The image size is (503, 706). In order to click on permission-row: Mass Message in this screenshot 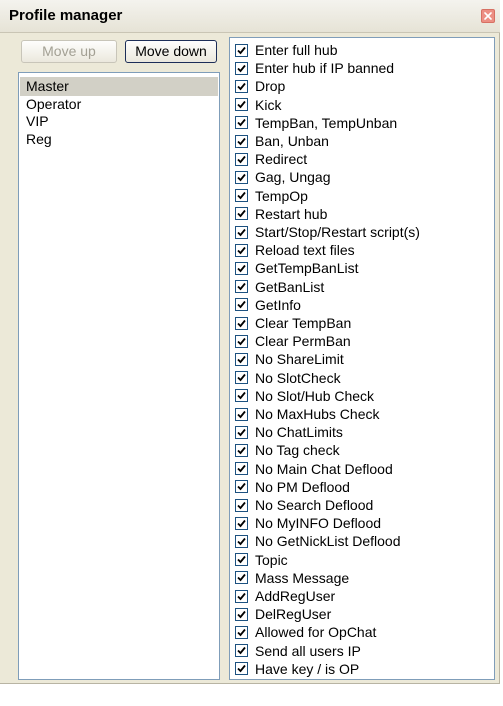, I will do `click(292, 578)`.